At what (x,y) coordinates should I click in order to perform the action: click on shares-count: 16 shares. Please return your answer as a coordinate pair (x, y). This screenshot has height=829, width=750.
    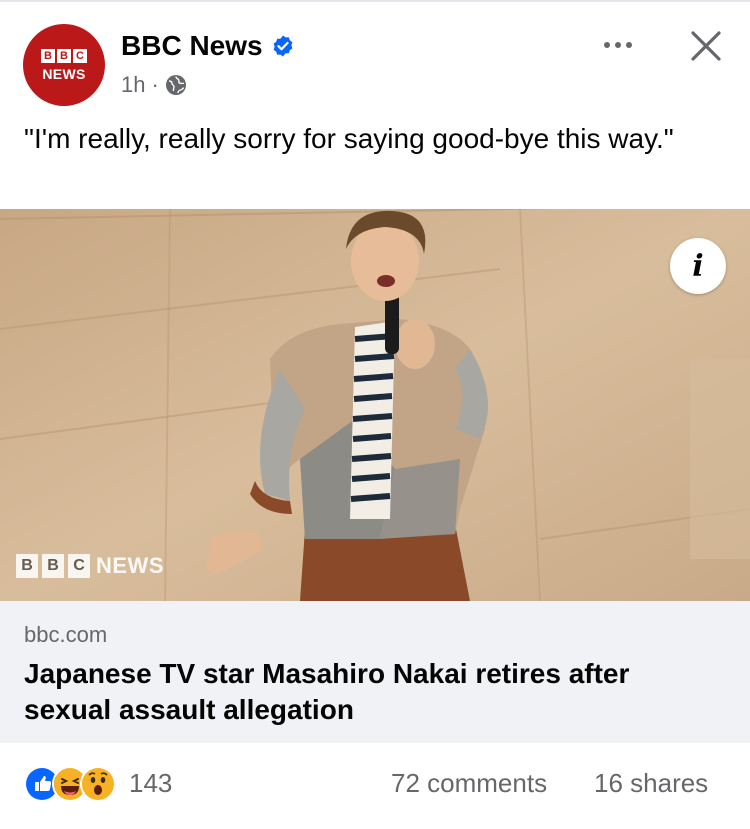
    Looking at the image, I should click on (651, 783).